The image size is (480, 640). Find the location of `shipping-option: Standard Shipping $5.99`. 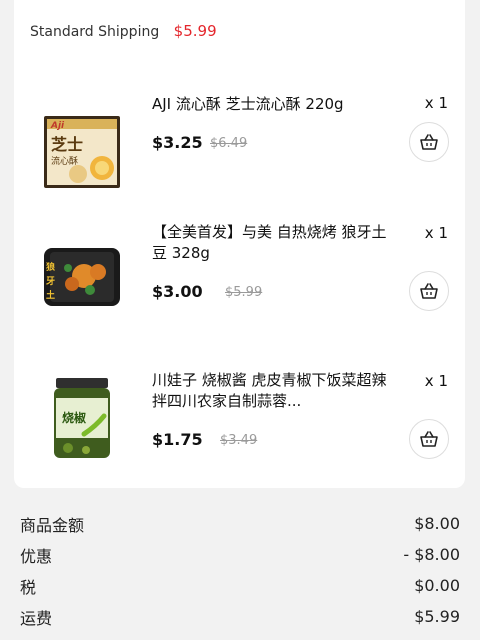

shipping-option: Standard Shipping $5.99 is located at coordinates (123, 31).